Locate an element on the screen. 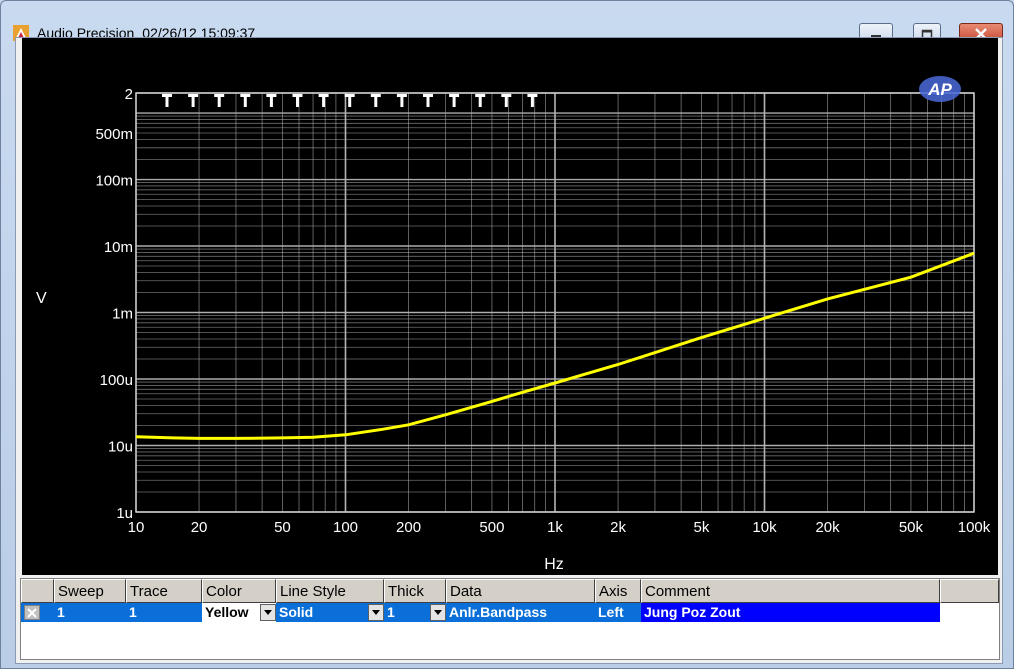  x-tick-label: 100k is located at coordinates (974, 527).